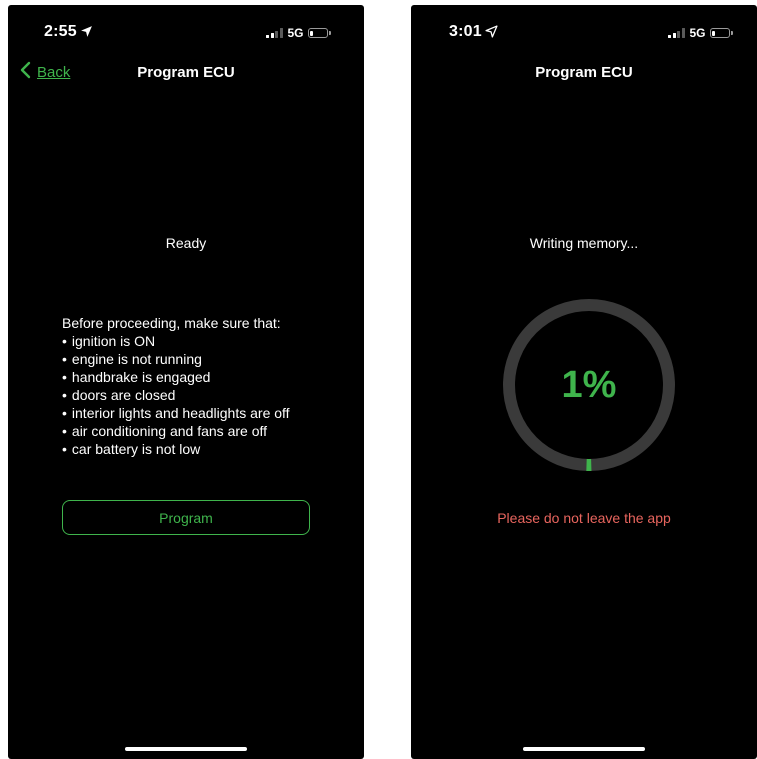 Image resolution: width=757 pixels, height=759 pixels. I want to click on progress-percent: 1%, so click(589, 384).